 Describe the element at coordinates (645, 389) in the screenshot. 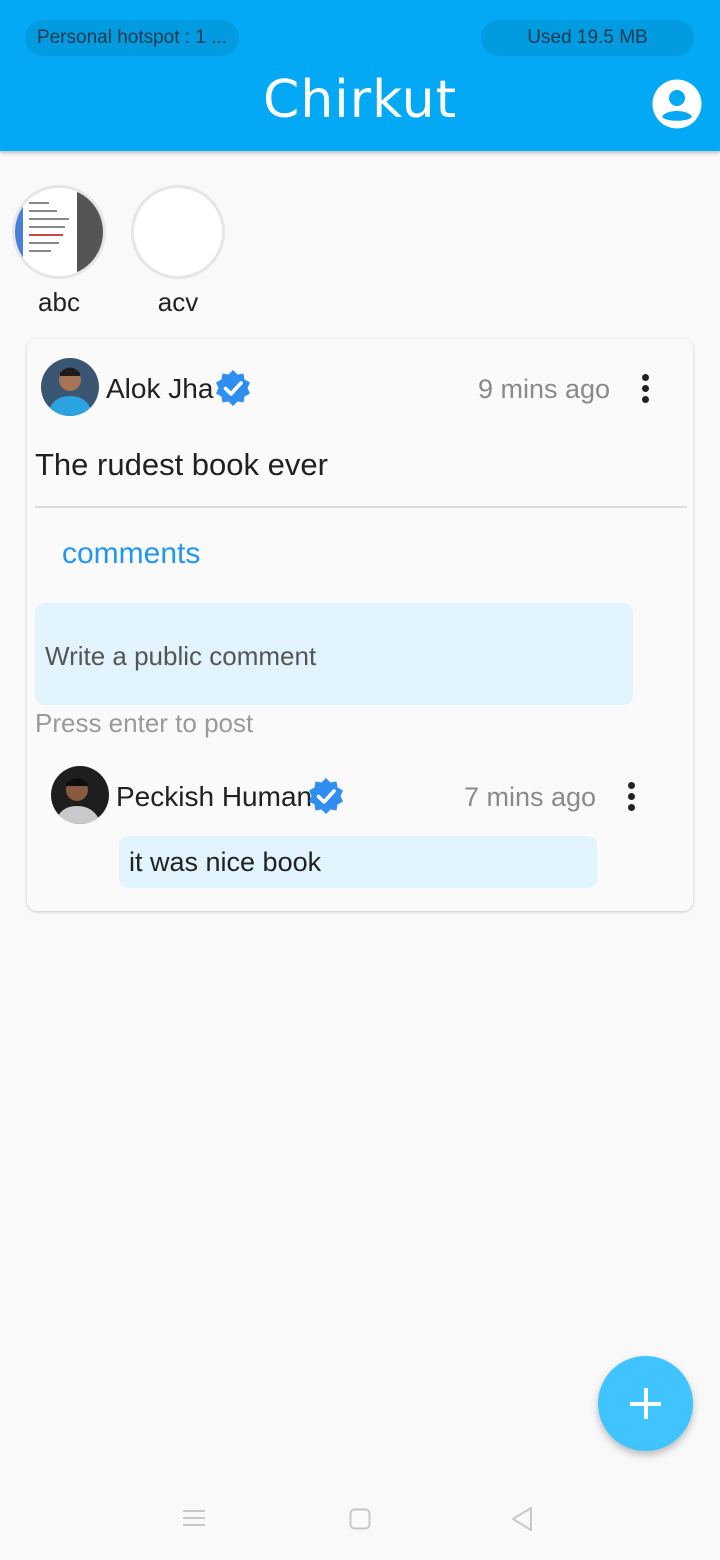

I see `post-more-options-icon` at that location.